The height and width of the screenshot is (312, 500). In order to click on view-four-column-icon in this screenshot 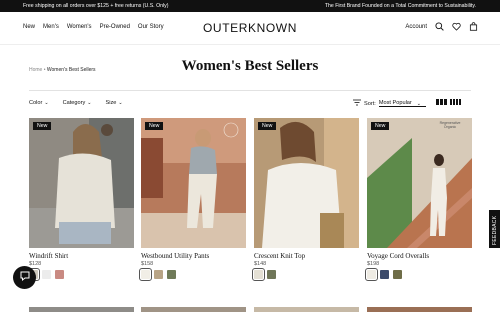, I will do `click(455, 102)`.